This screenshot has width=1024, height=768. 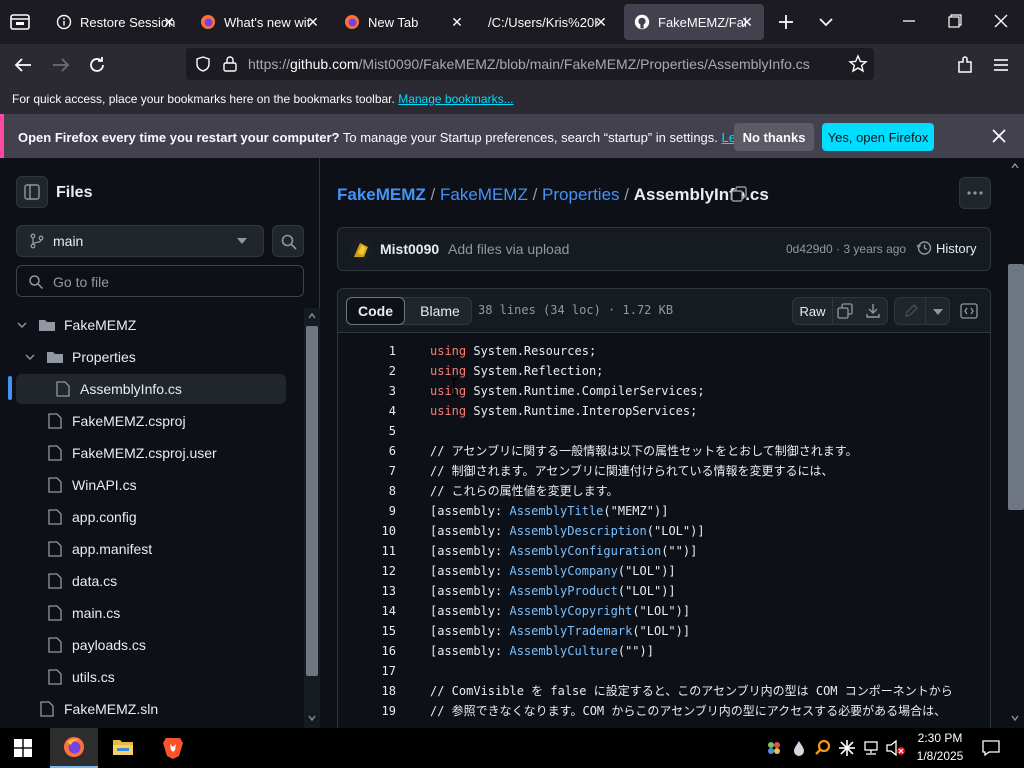 What do you see at coordinates (1001, 21) in the screenshot?
I see `close-window-icon` at bounding box center [1001, 21].